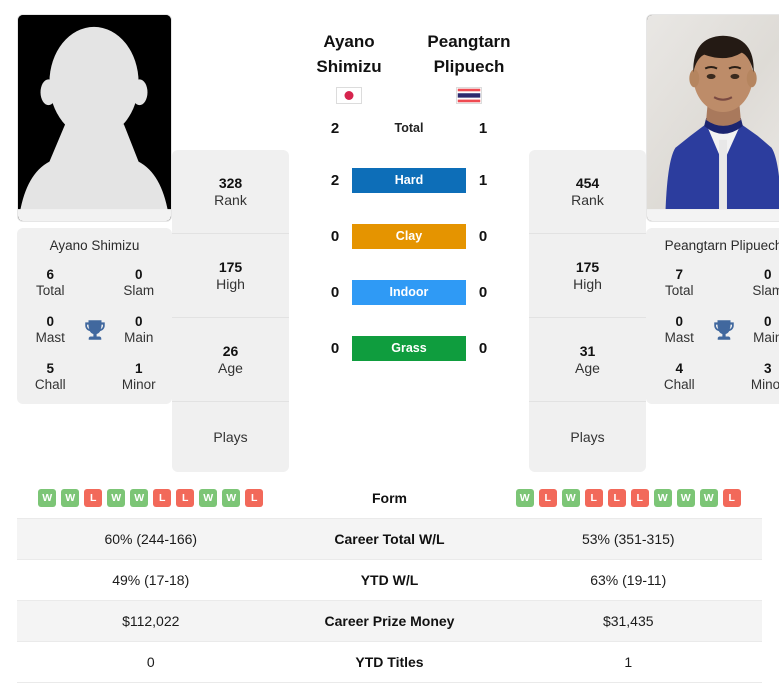  I want to click on left-rank-value: 328, so click(230, 182).